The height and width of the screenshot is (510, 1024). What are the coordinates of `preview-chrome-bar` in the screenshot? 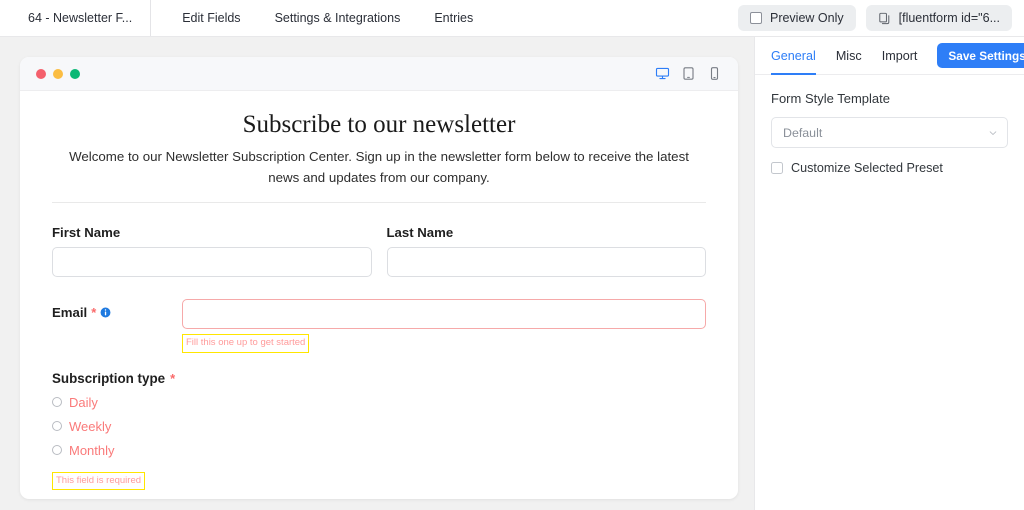 It's located at (379, 74).